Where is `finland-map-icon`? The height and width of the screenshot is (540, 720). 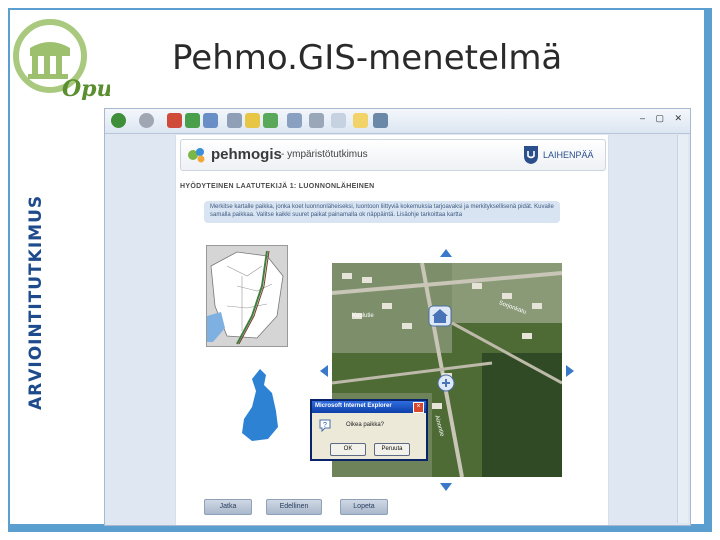
finland-map-icon is located at coordinates (260, 405).